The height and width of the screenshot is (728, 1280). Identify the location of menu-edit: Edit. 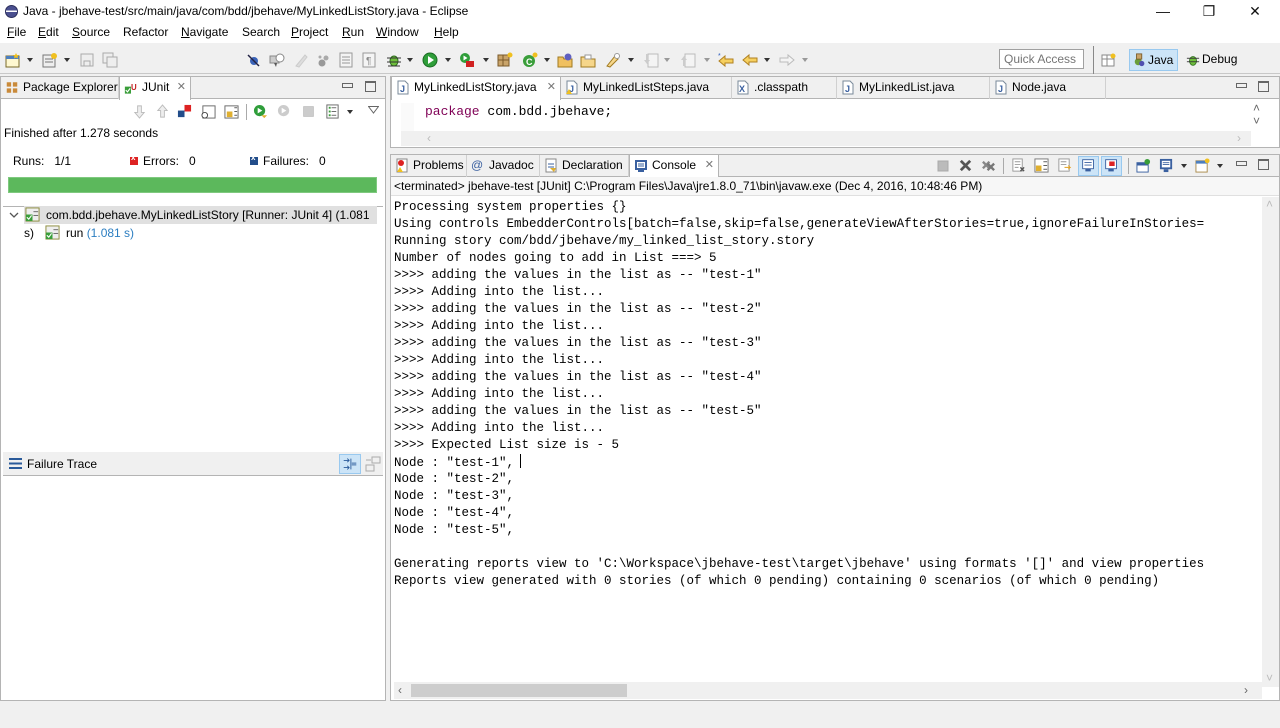
(48, 32).